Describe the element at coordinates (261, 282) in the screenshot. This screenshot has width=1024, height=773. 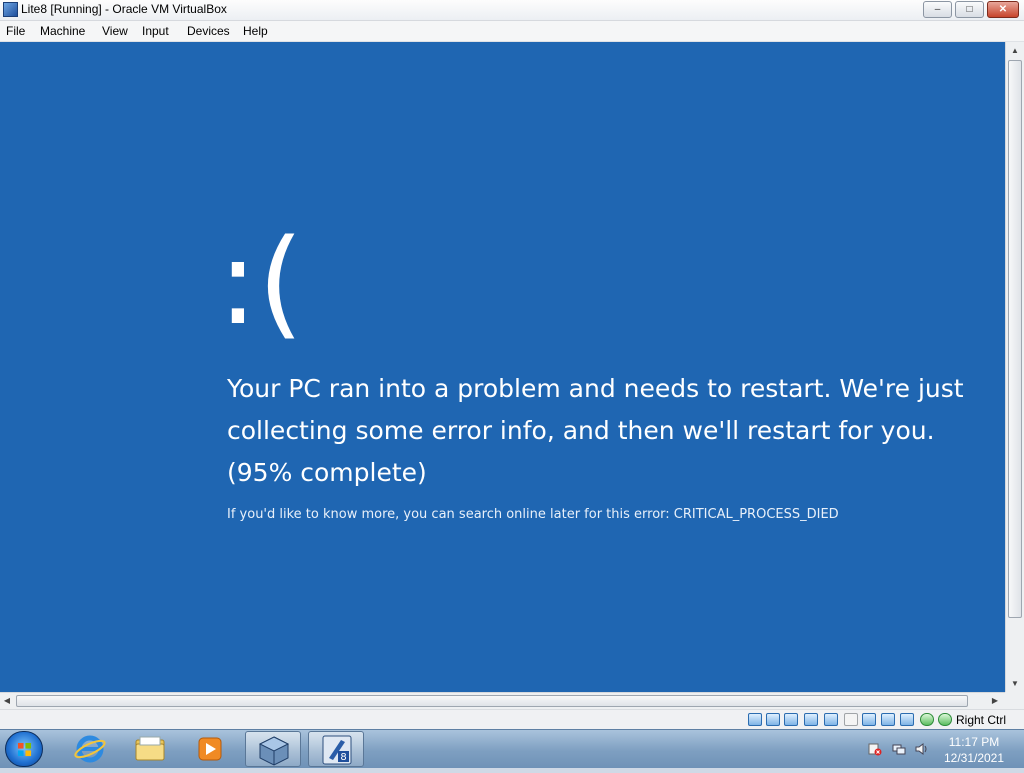
I see `sad-face: :(` at that location.